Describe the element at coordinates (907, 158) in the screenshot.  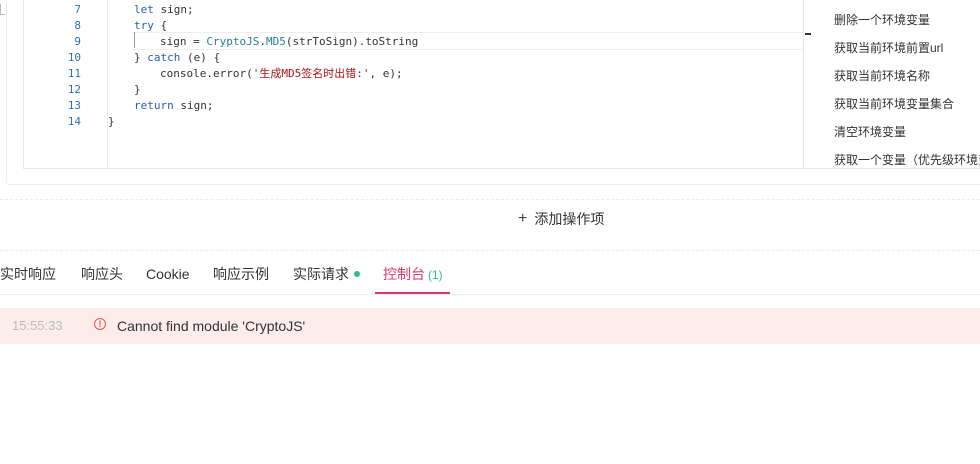
I see `snippet-get-variable: 获取一个变量（优先级环境变量）` at that location.